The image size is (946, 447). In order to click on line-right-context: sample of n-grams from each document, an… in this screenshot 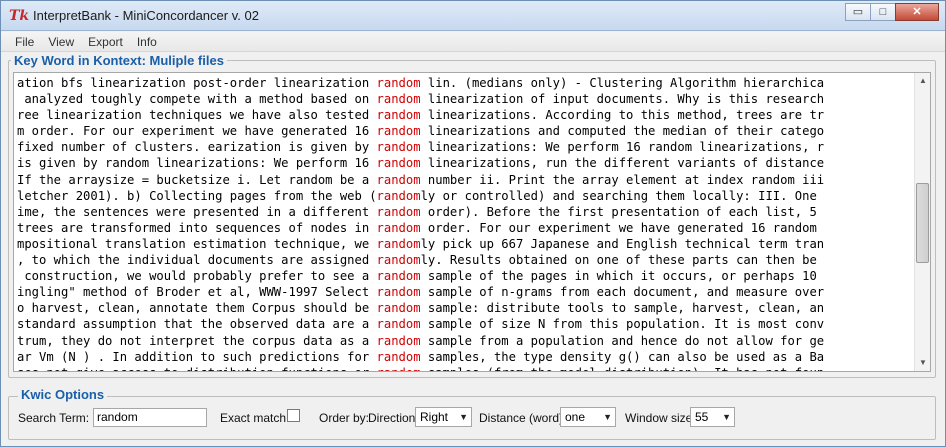, I will do `click(622, 292)`.